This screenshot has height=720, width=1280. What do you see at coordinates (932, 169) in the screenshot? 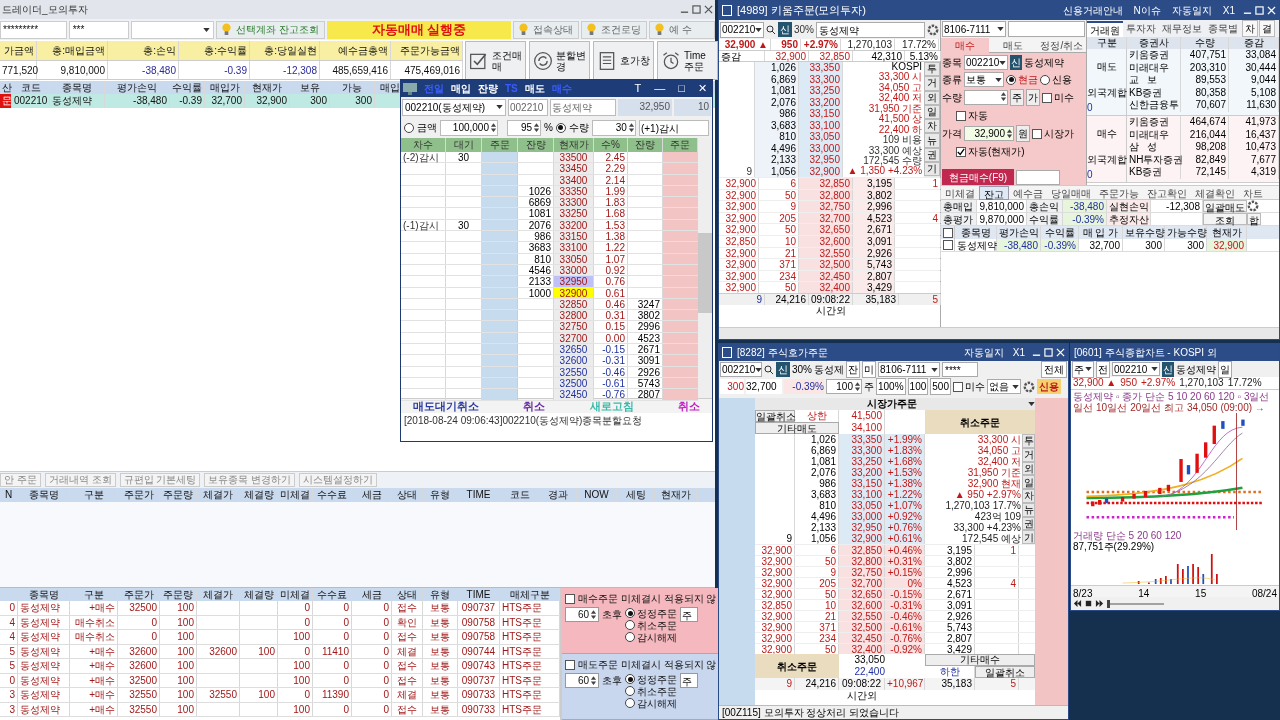
I see `side-tab: 기` at bounding box center [932, 169].